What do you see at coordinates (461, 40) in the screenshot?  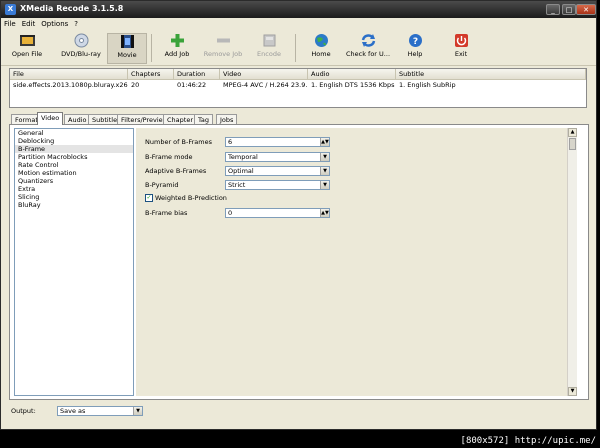 I see `power-icon` at bounding box center [461, 40].